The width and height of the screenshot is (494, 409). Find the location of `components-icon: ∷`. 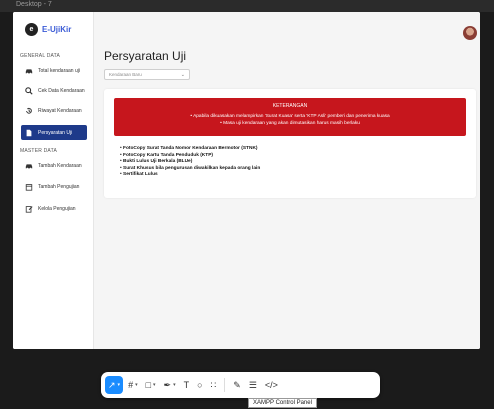

components-icon: ∷ is located at coordinates (213, 384).